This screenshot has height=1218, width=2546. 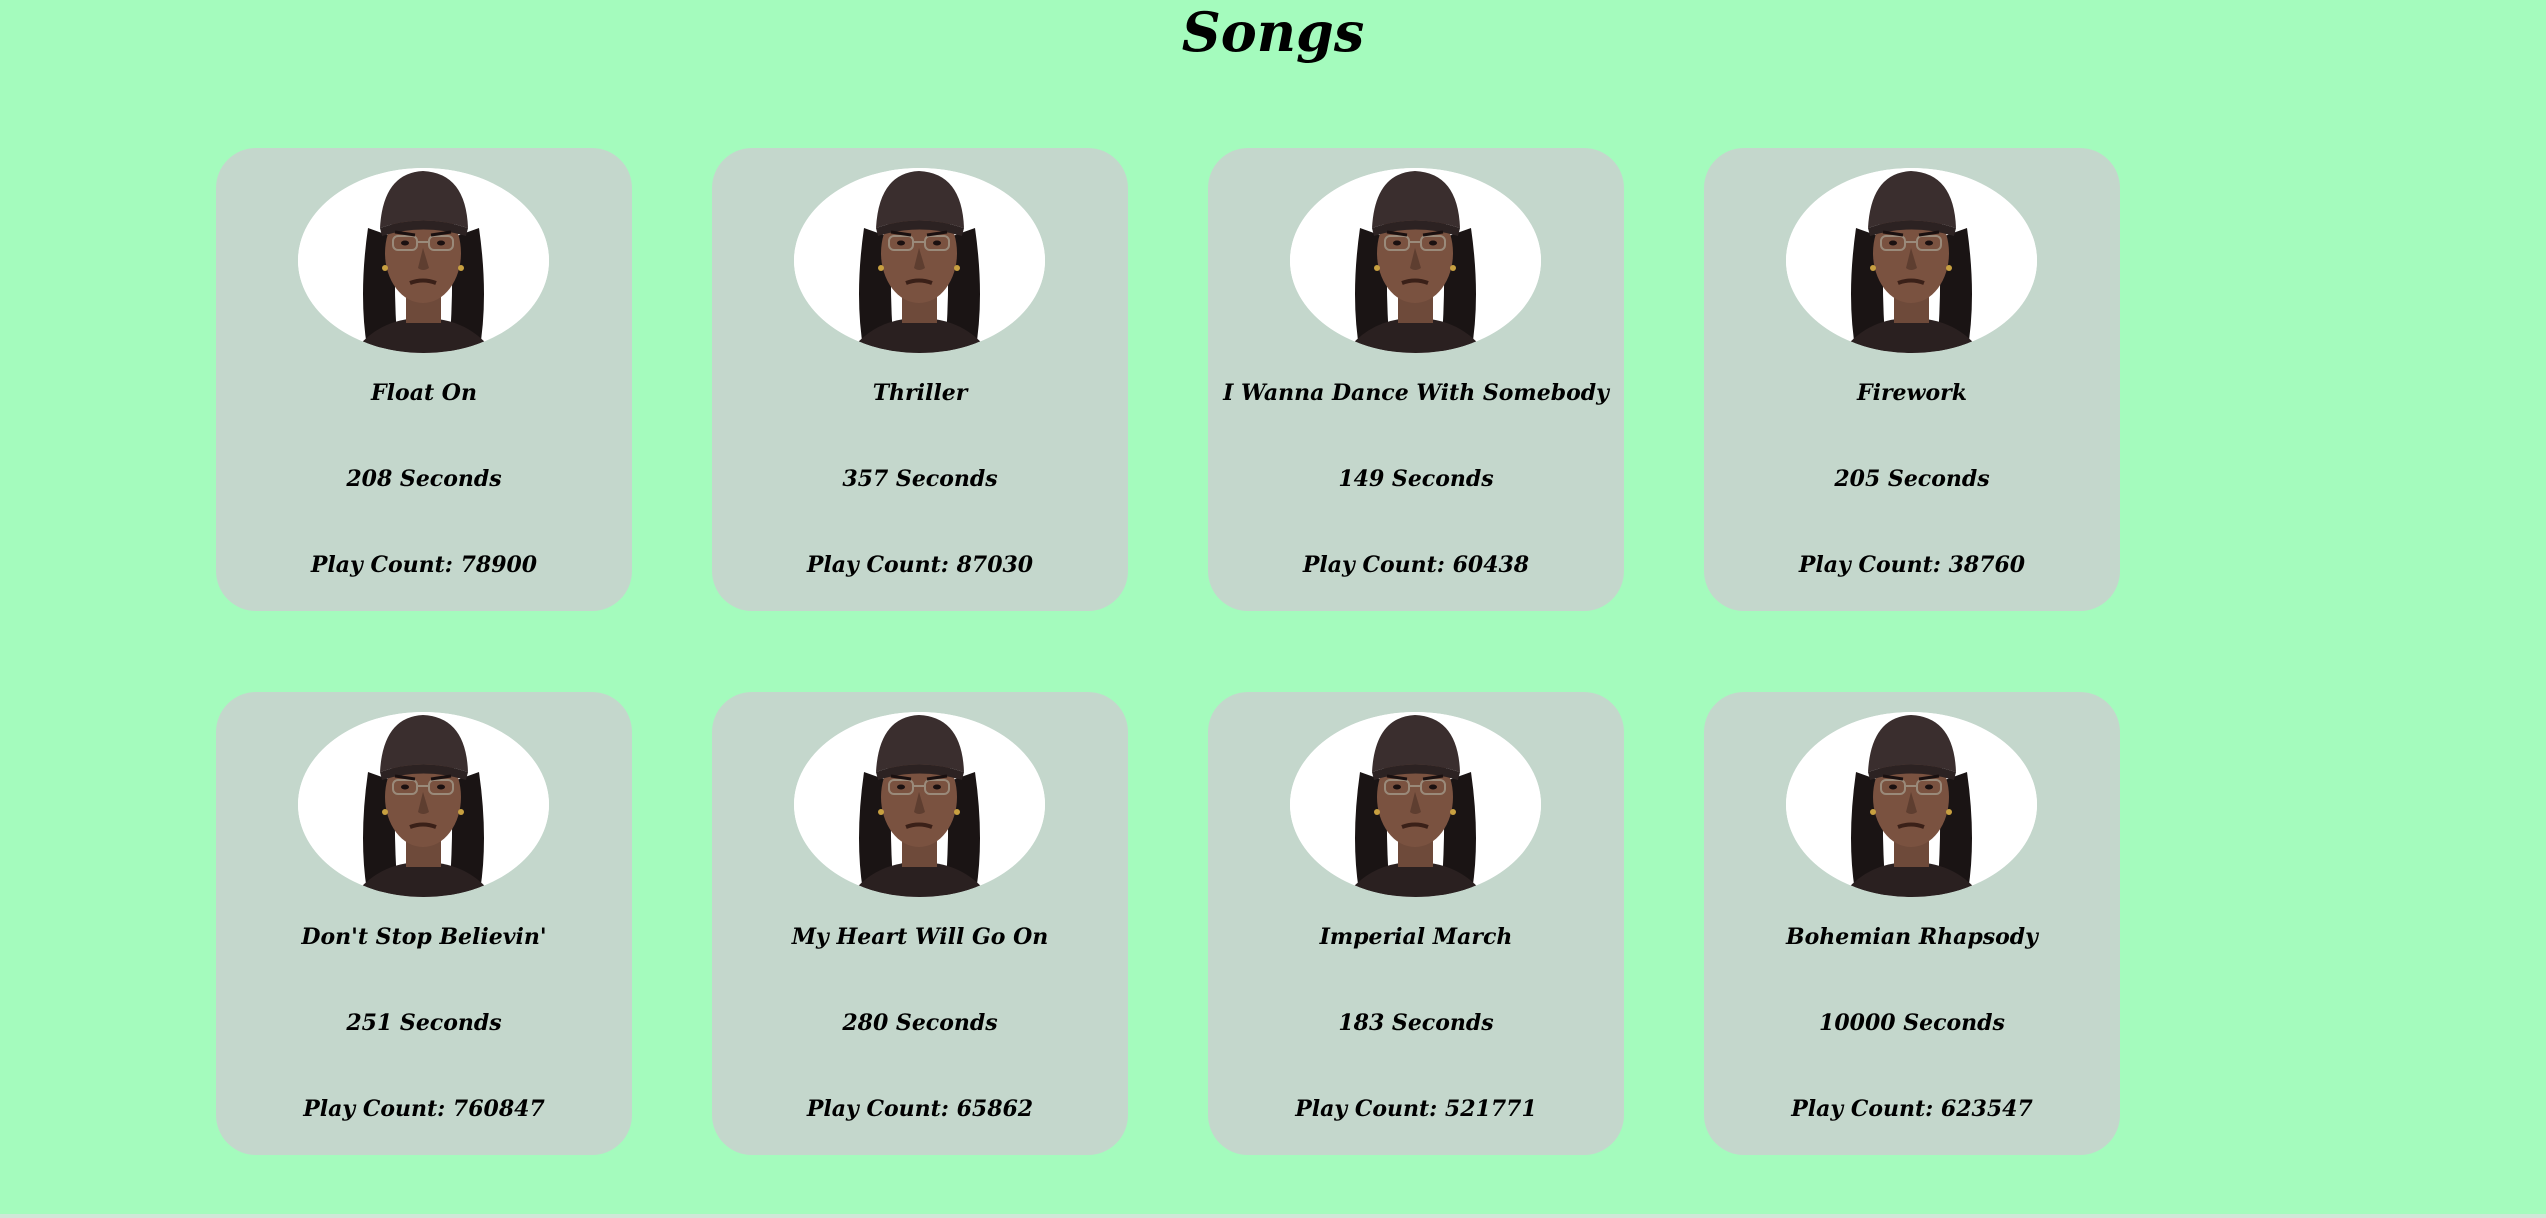 What do you see at coordinates (920, 393) in the screenshot?
I see `song-title: Thriller` at bounding box center [920, 393].